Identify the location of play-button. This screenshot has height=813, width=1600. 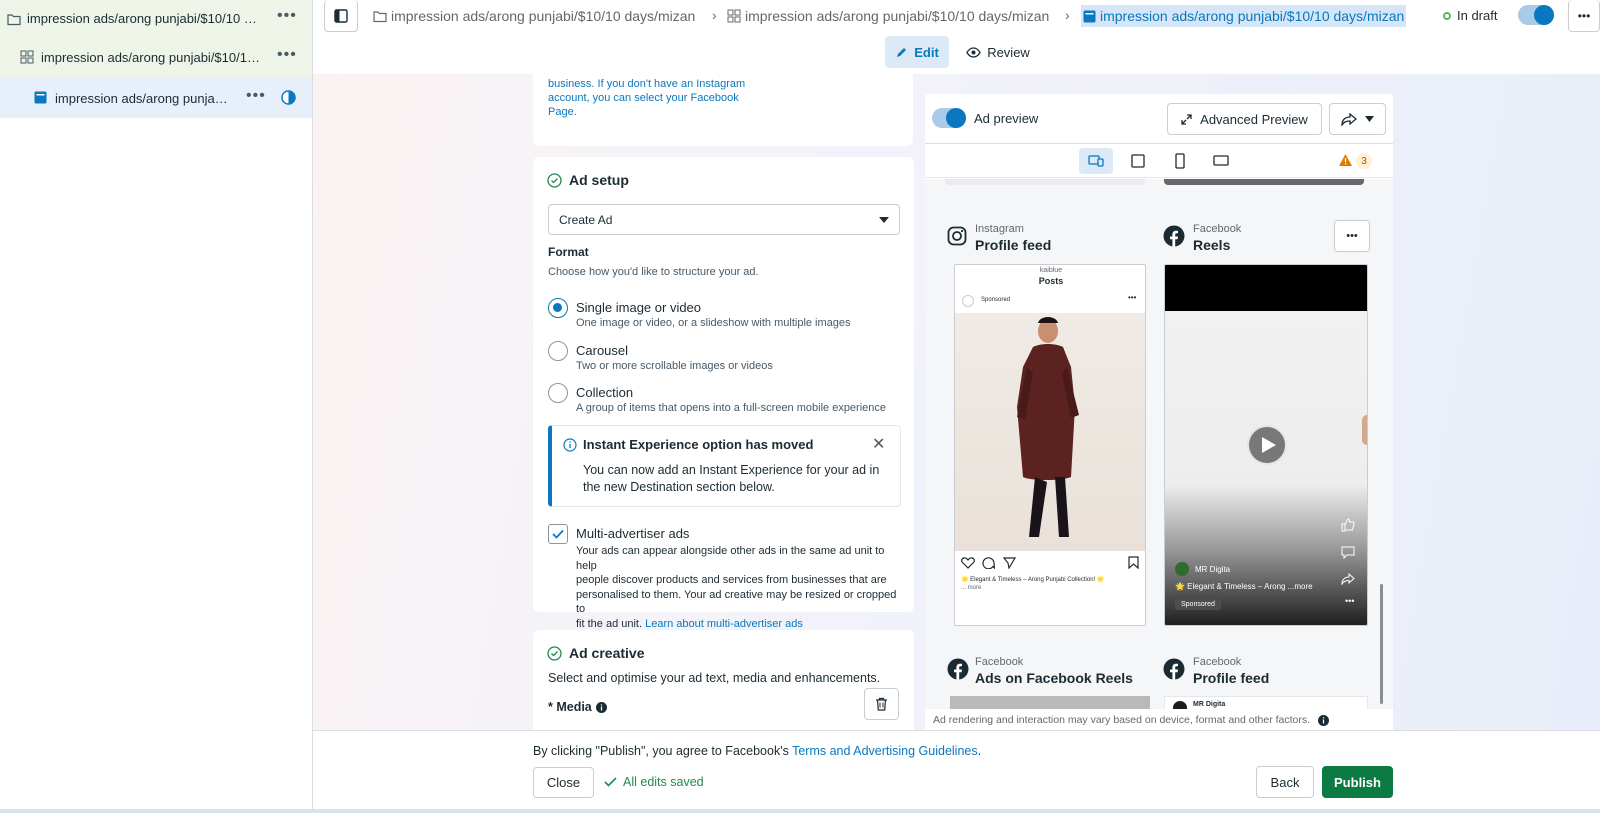
(1267, 445).